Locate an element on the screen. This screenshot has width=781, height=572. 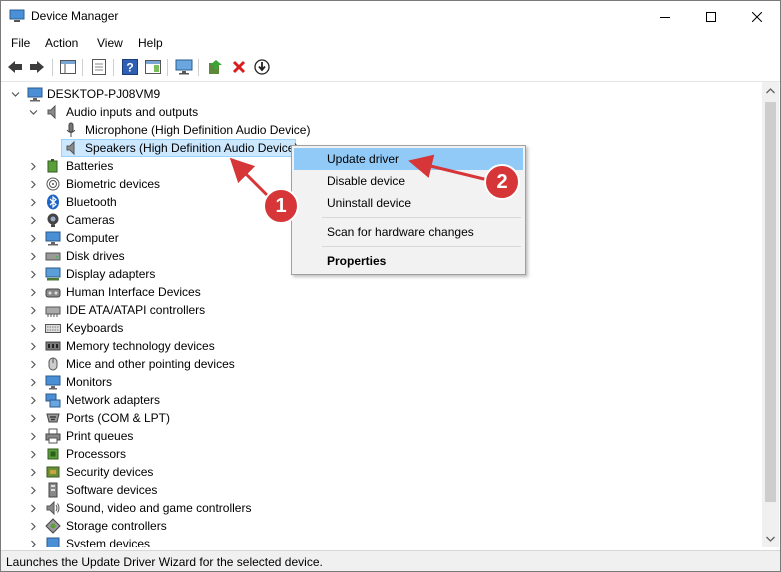
security-device-icon is located at coordinates (53, 472).